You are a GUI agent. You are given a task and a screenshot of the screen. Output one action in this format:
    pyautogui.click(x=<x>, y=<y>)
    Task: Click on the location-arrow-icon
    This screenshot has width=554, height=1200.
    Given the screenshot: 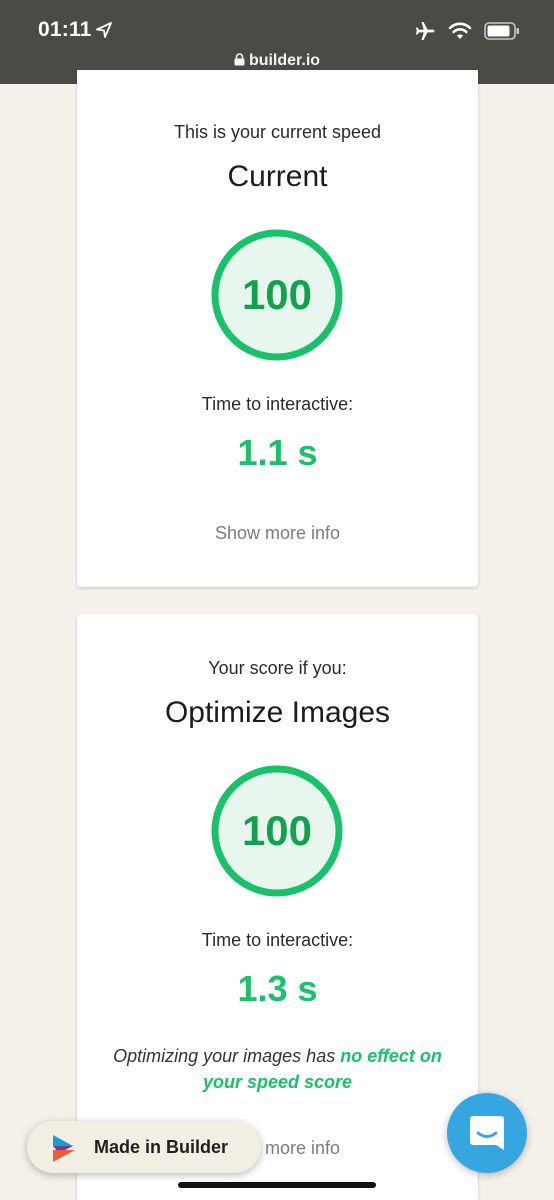 What is the action you would take?
    pyautogui.click(x=104, y=30)
    